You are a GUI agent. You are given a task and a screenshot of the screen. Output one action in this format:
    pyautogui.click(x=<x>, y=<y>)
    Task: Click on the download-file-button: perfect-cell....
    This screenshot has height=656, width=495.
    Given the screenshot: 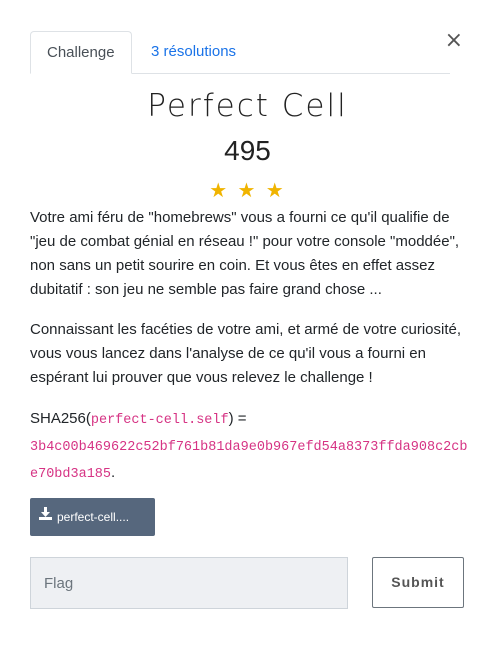 What is the action you would take?
    pyautogui.click(x=92, y=517)
    